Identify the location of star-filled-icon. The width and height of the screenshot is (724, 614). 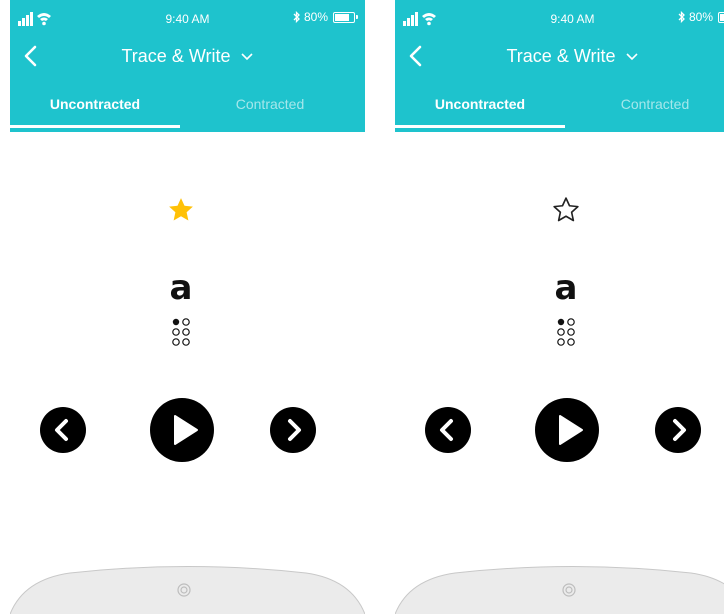
(181, 210).